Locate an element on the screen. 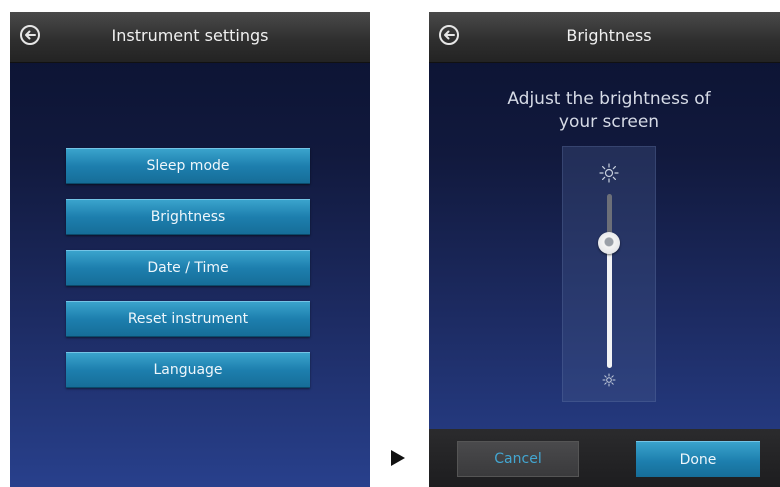 The width and height of the screenshot is (780, 487). brightness-slider-panel is located at coordinates (609, 274).